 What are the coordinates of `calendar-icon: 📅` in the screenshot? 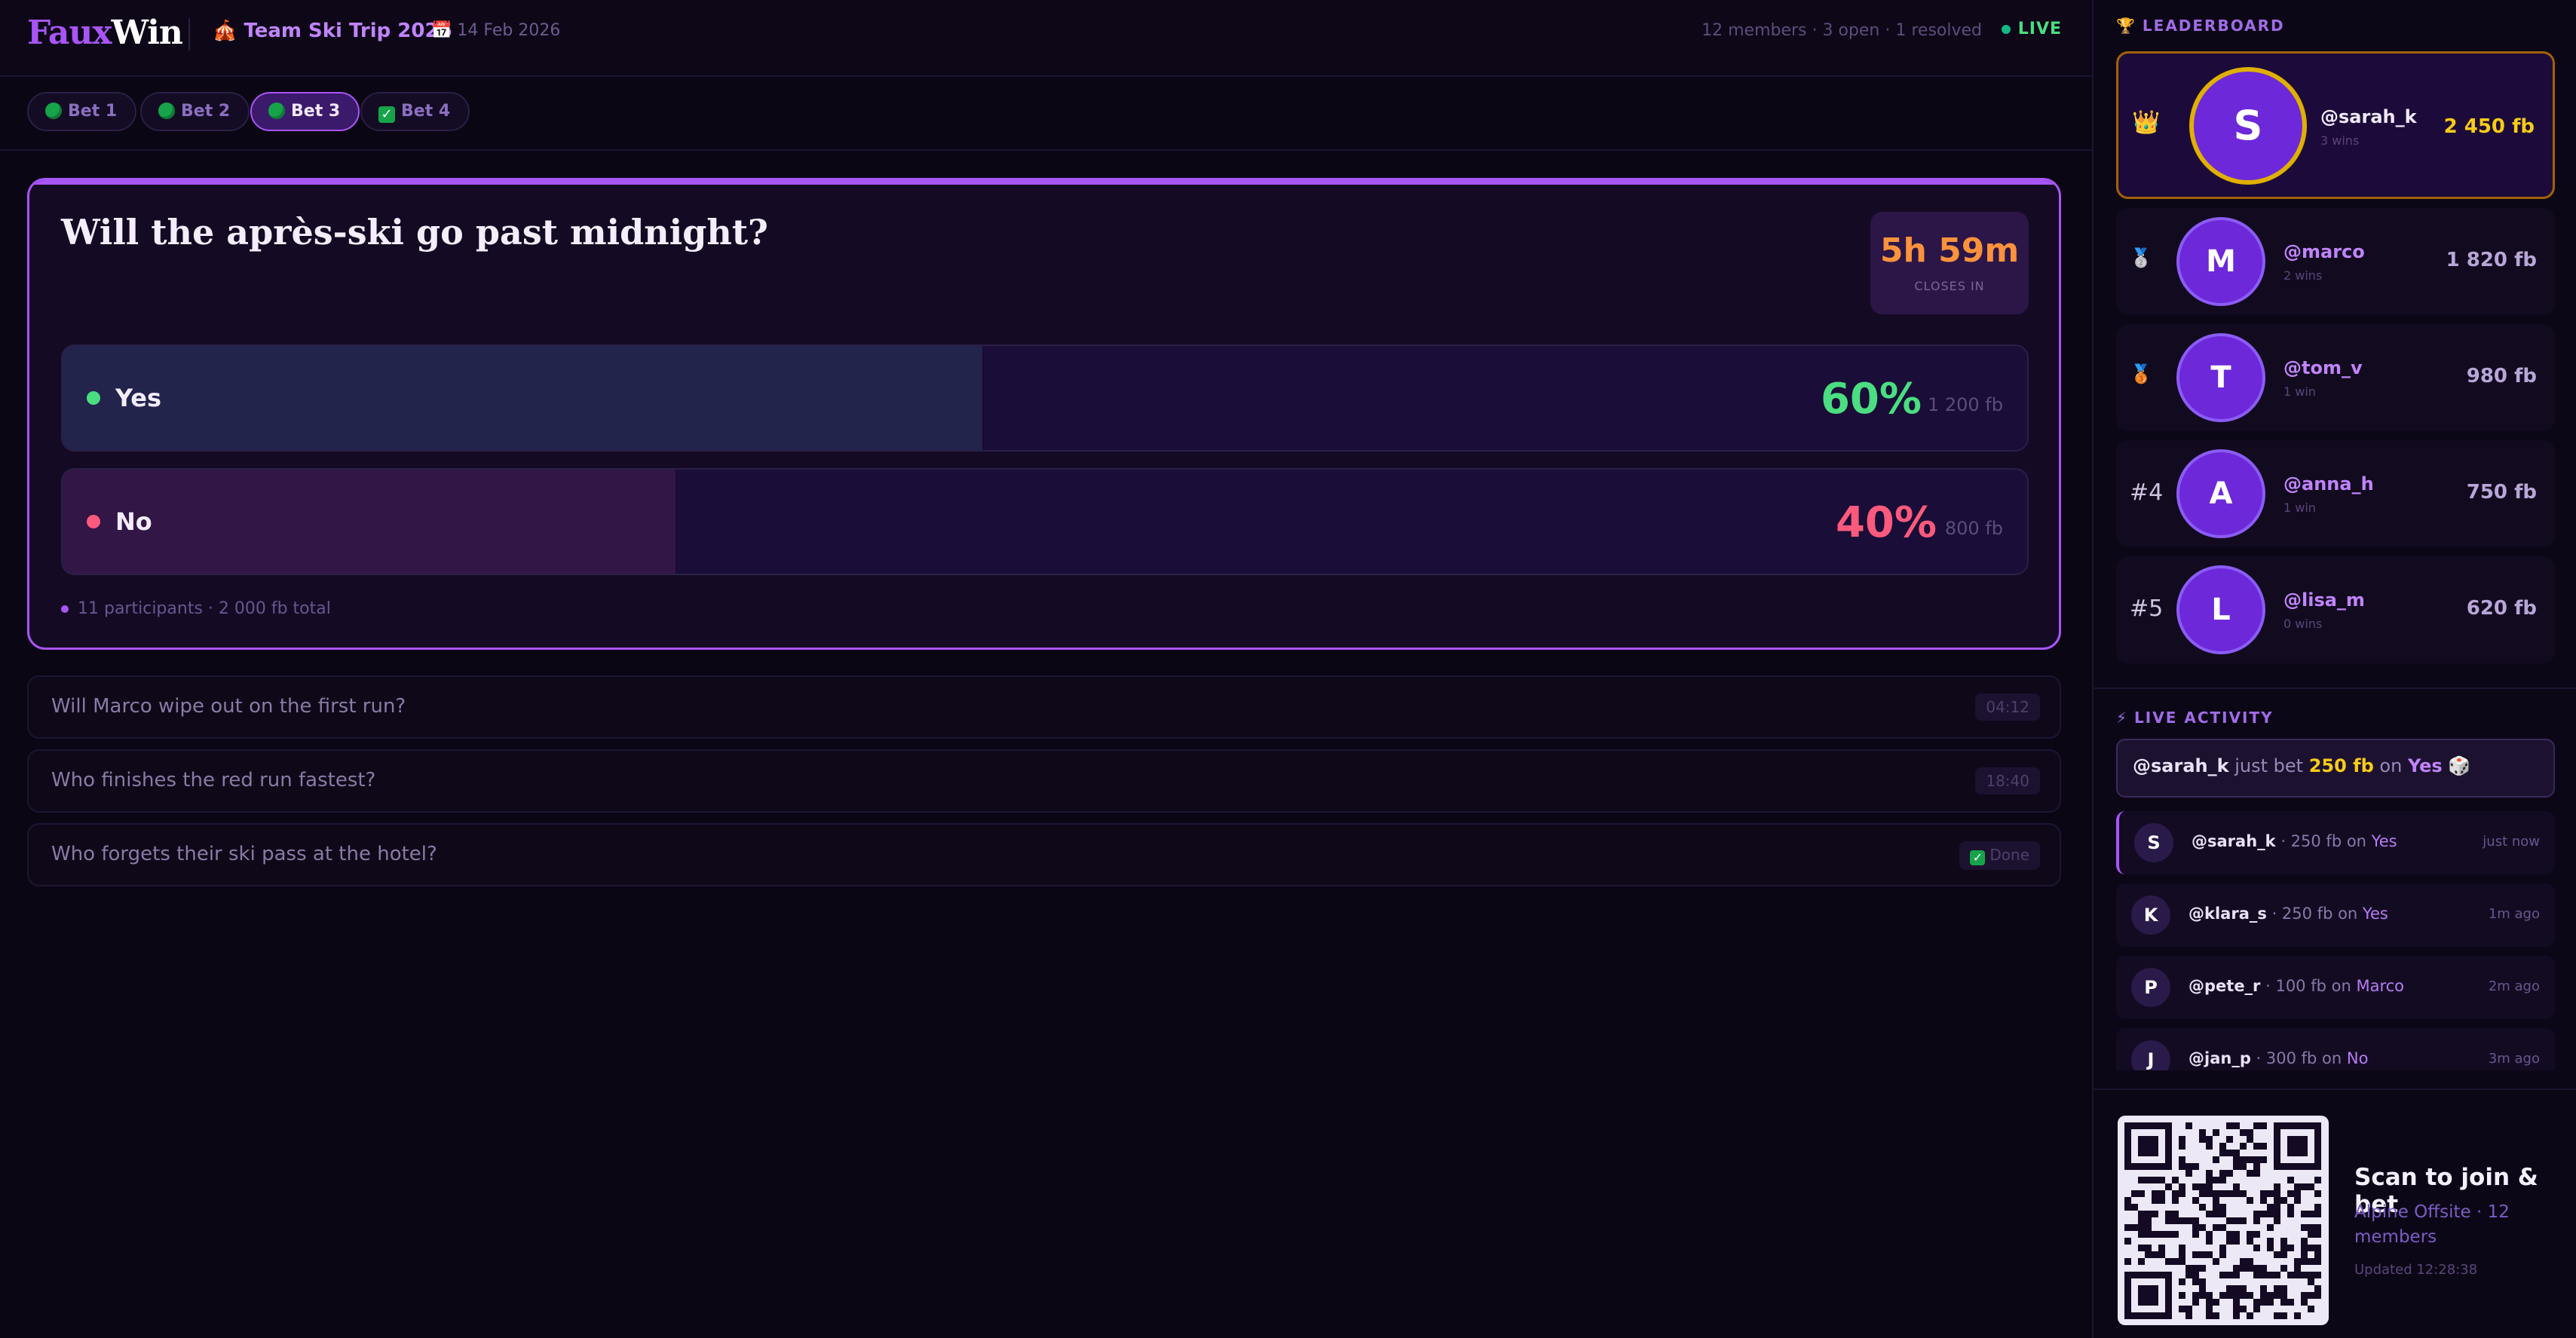 It's located at (441, 30).